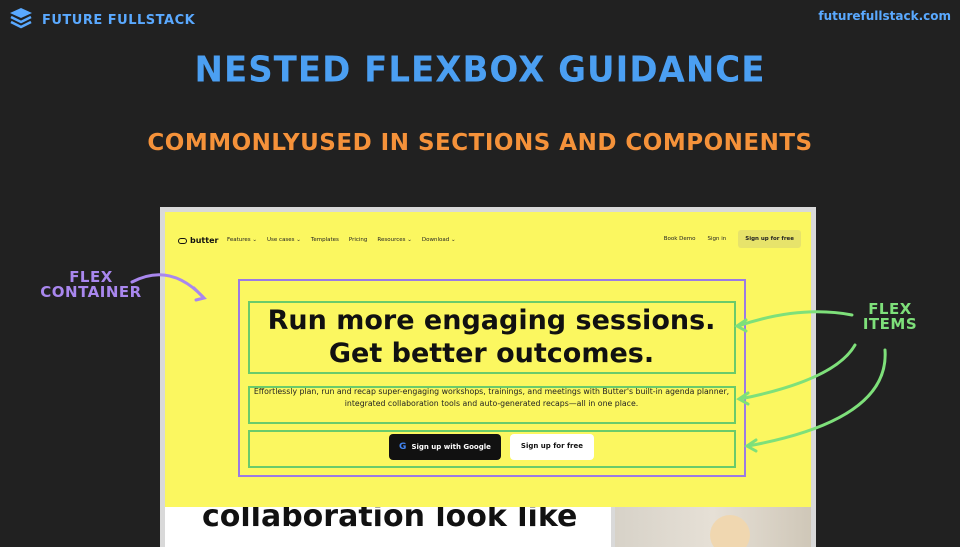  Describe the element at coordinates (480, 143) in the screenshot. I see `slide-subtitle: COMMONLYUSED IN SECTIONS AND COMPONENTS` at that location.